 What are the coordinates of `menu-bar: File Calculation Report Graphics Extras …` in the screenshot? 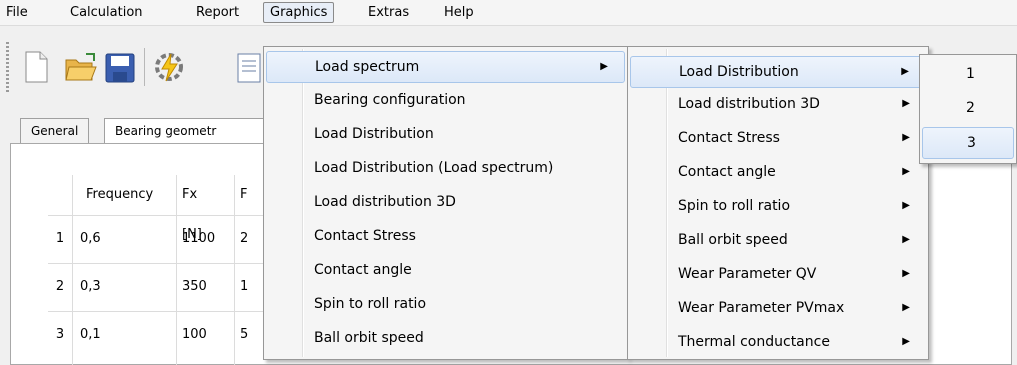 It's located at (508, 13).